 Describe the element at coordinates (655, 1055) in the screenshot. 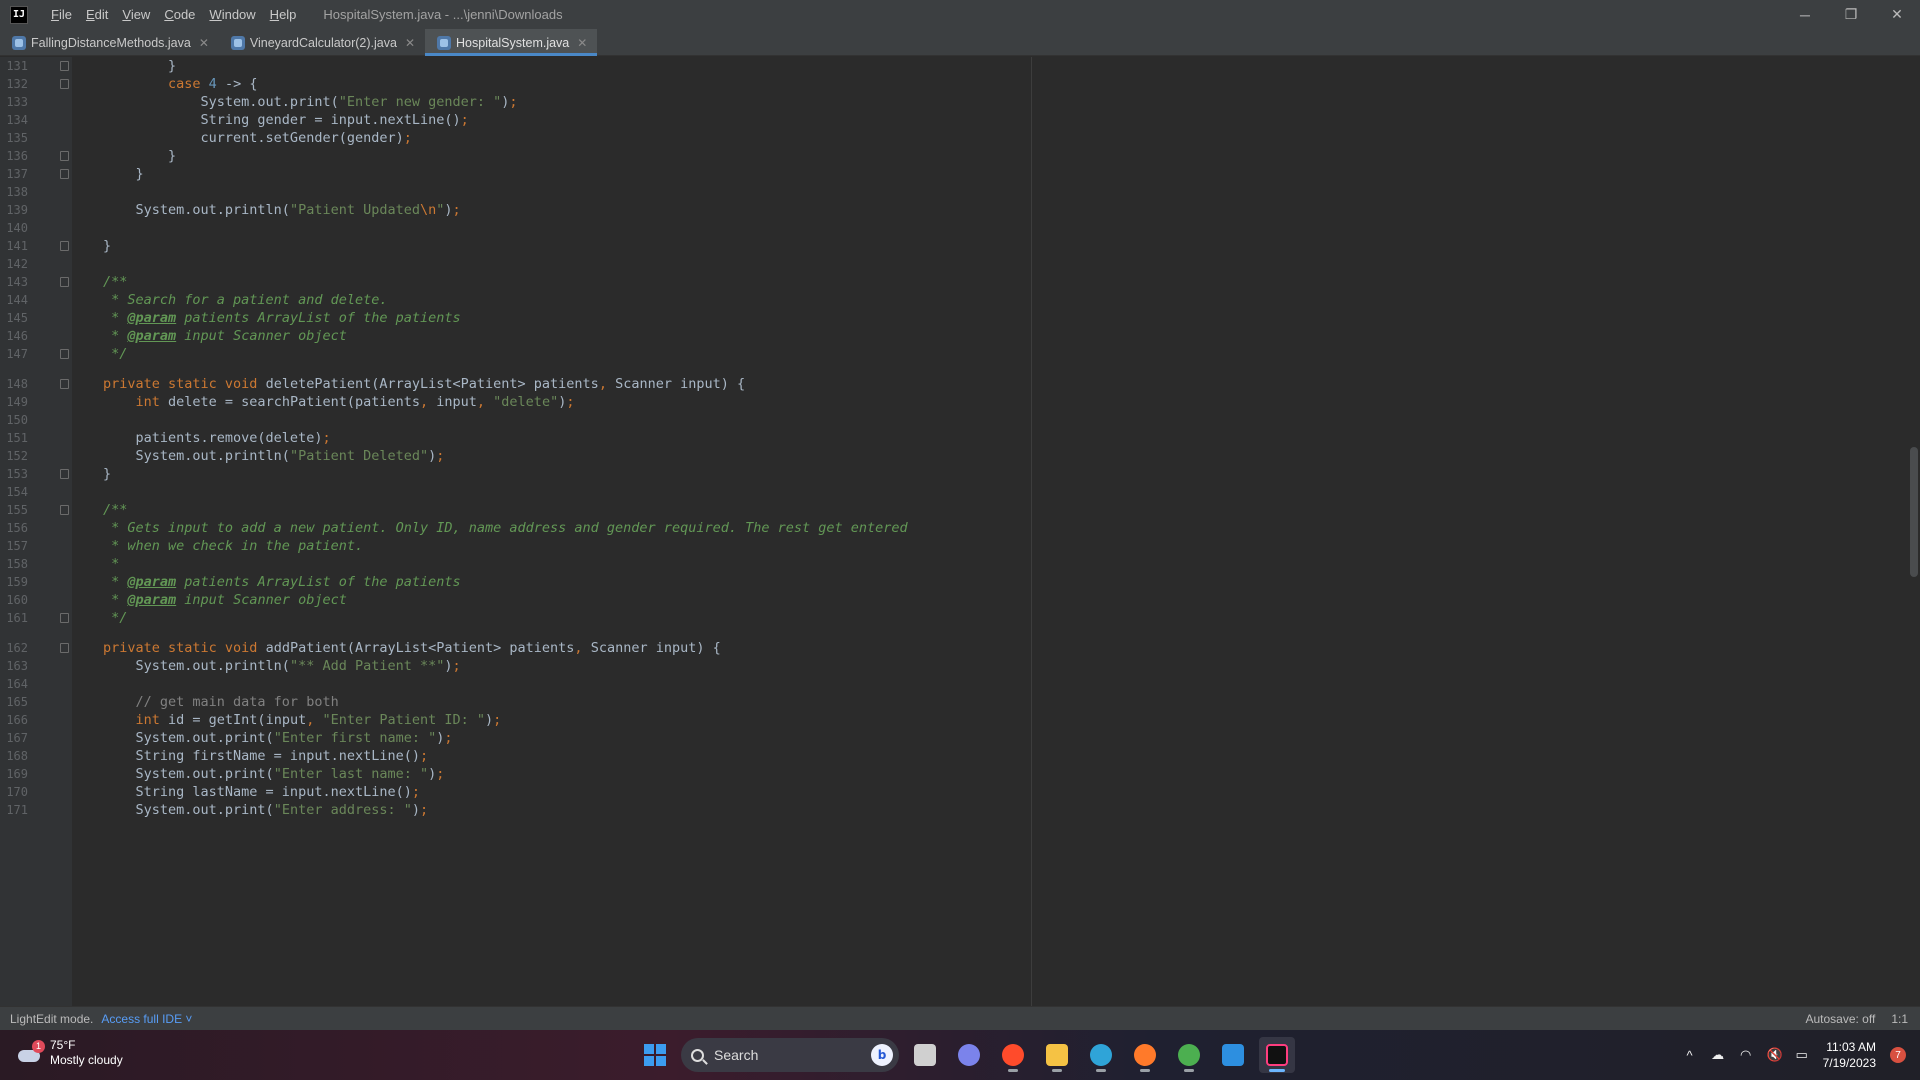

I see `start-button` at that location.